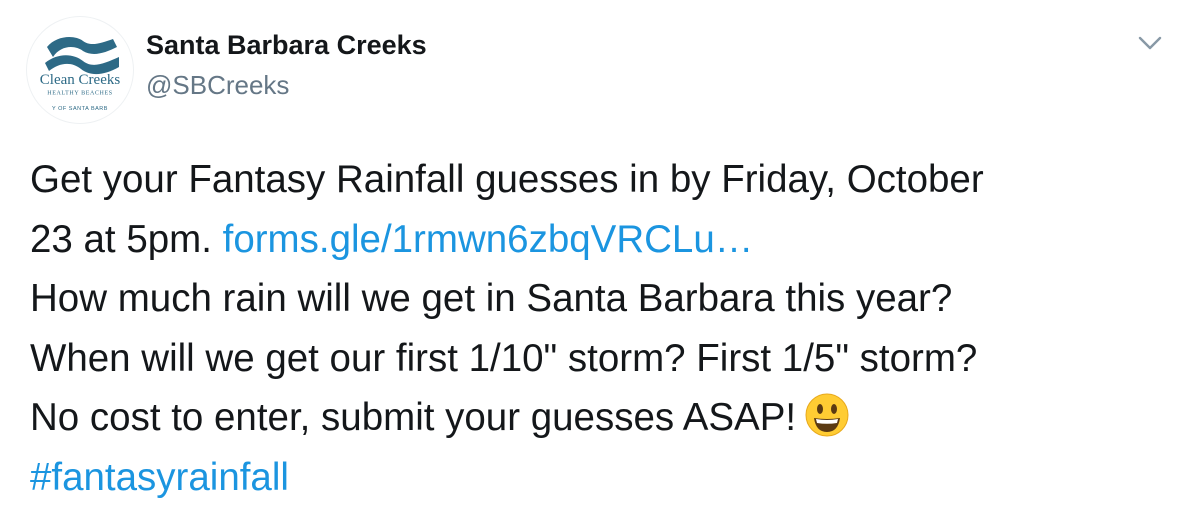  What do you see at coordinates (80, 80) in the screenshot?
I see `logo-text-main: Clean Creeks` at bounding box center [80, 80].